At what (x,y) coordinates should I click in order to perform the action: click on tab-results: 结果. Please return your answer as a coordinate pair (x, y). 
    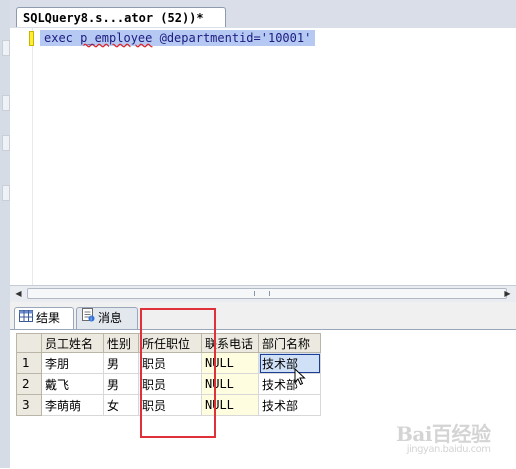
    Looking at the image, I should click on (44, 318).